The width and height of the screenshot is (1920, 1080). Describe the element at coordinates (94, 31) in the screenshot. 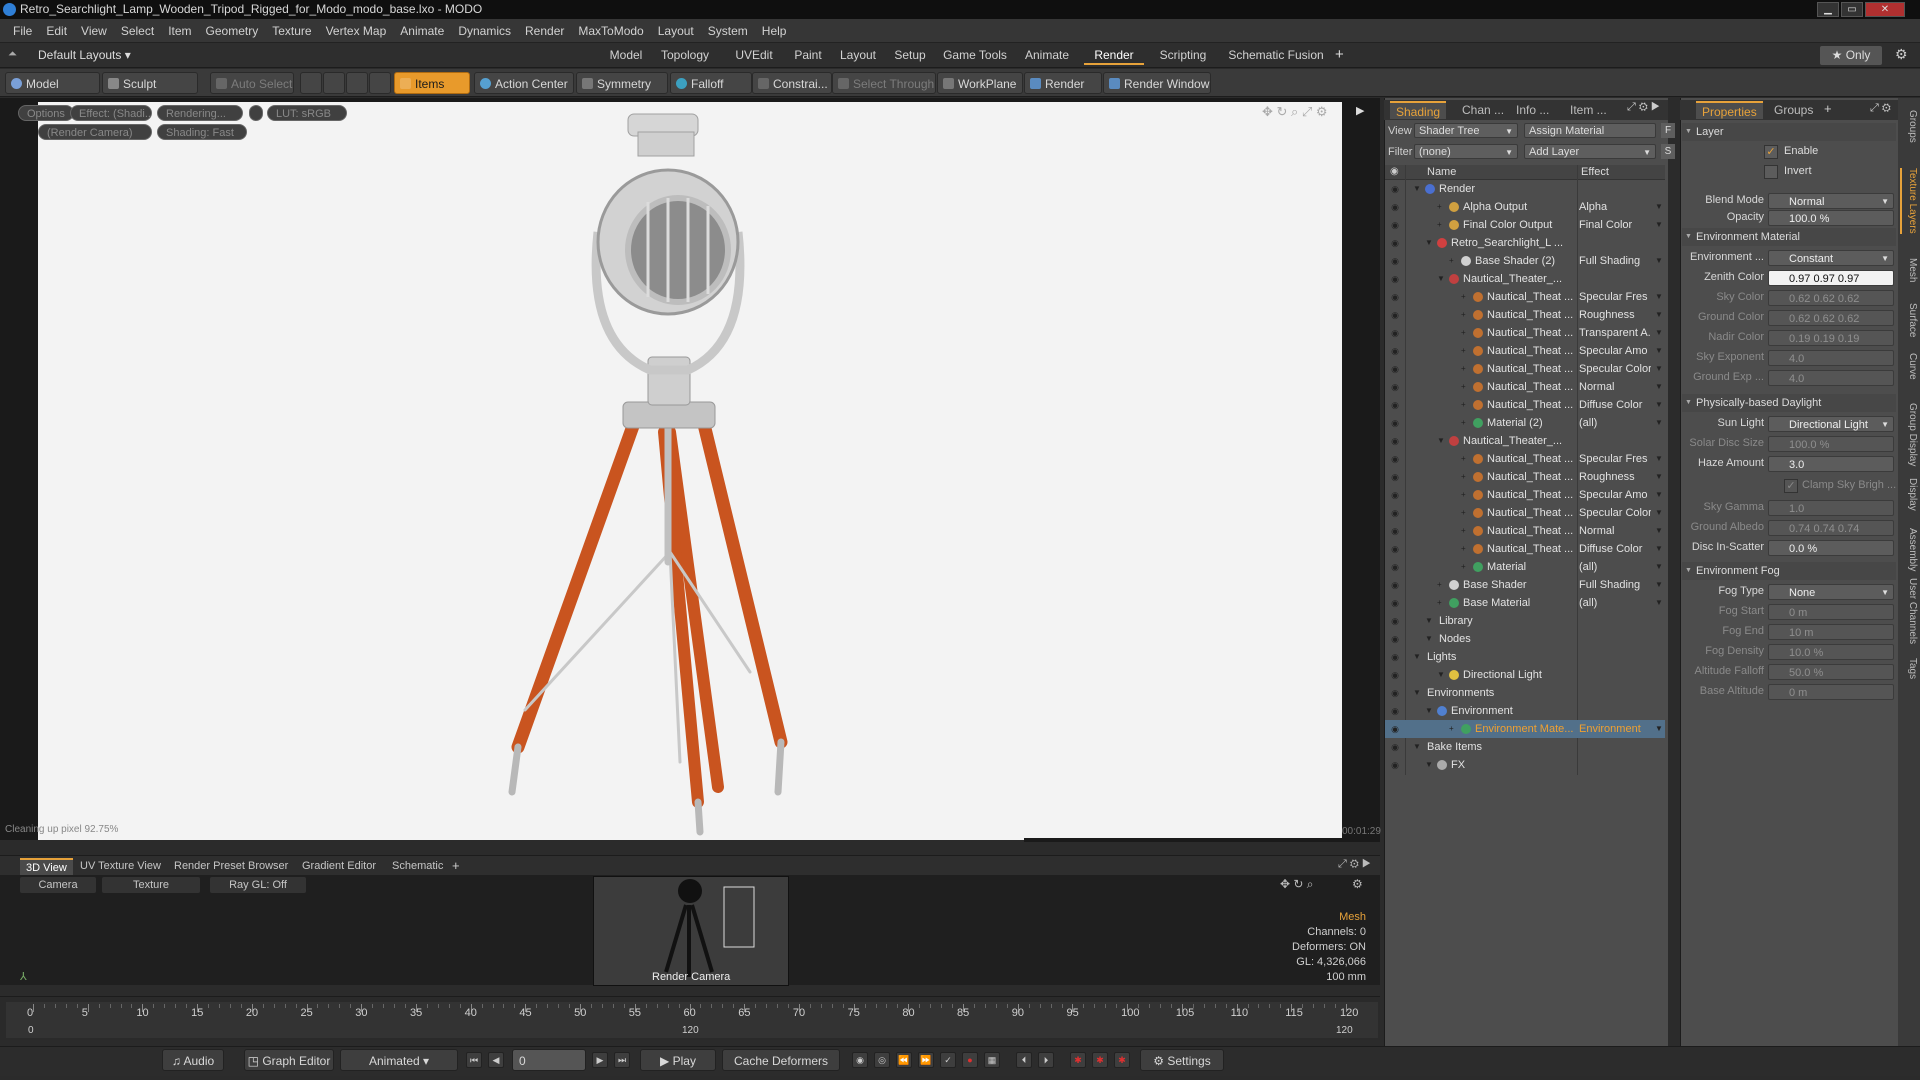

I see `menu-view: View` at that location.